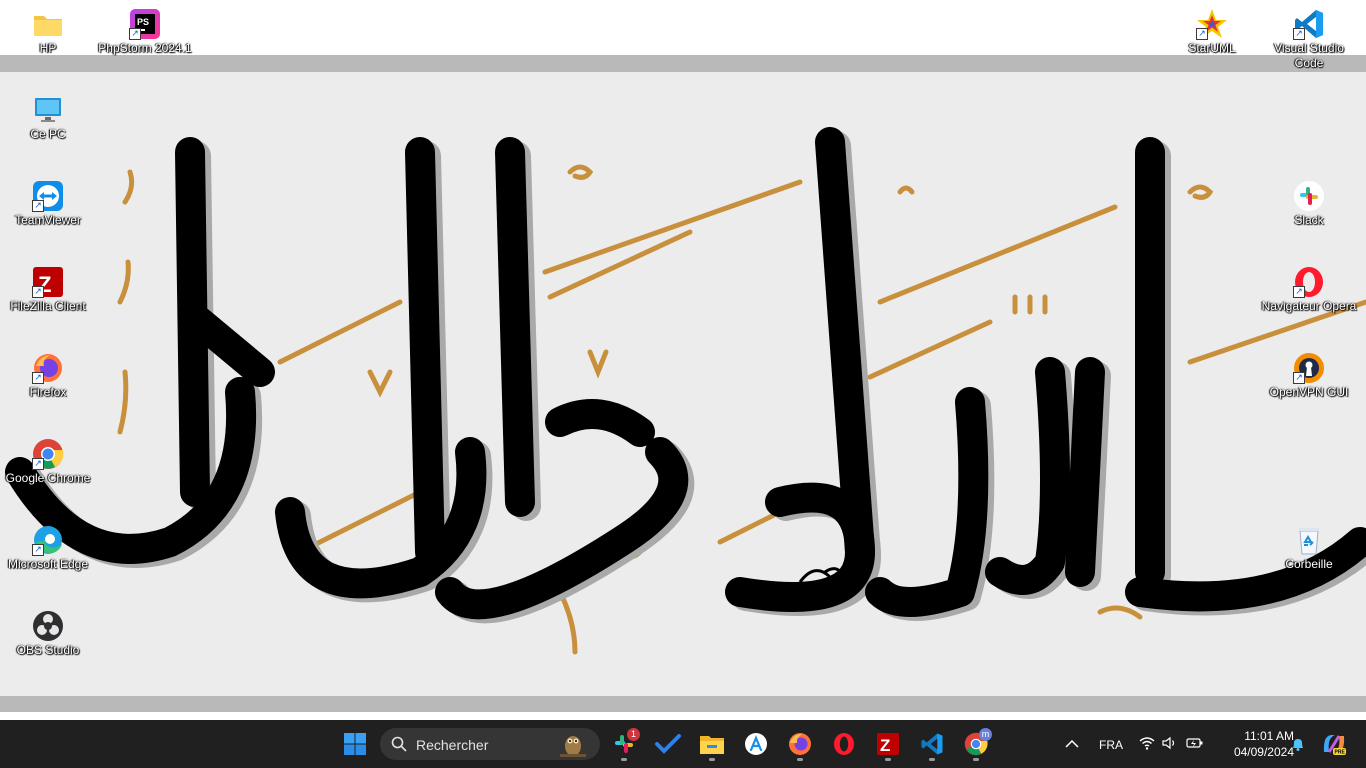  Describe the element at coordinates (48, 134) in the screenshot. I see `desktop-icon-label: Ce PC` at that location.